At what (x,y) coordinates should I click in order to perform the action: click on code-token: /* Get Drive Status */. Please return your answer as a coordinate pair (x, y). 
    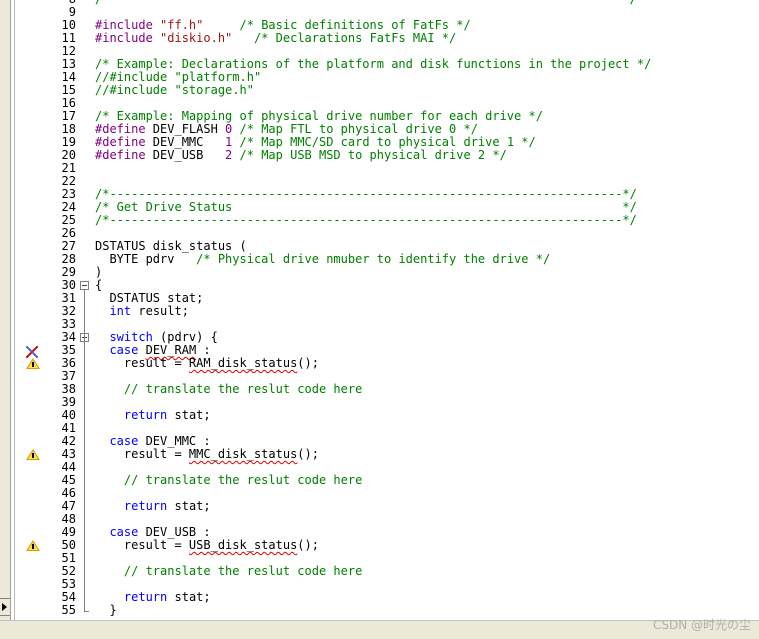
    Looking at the image, I should click on (366, 207).